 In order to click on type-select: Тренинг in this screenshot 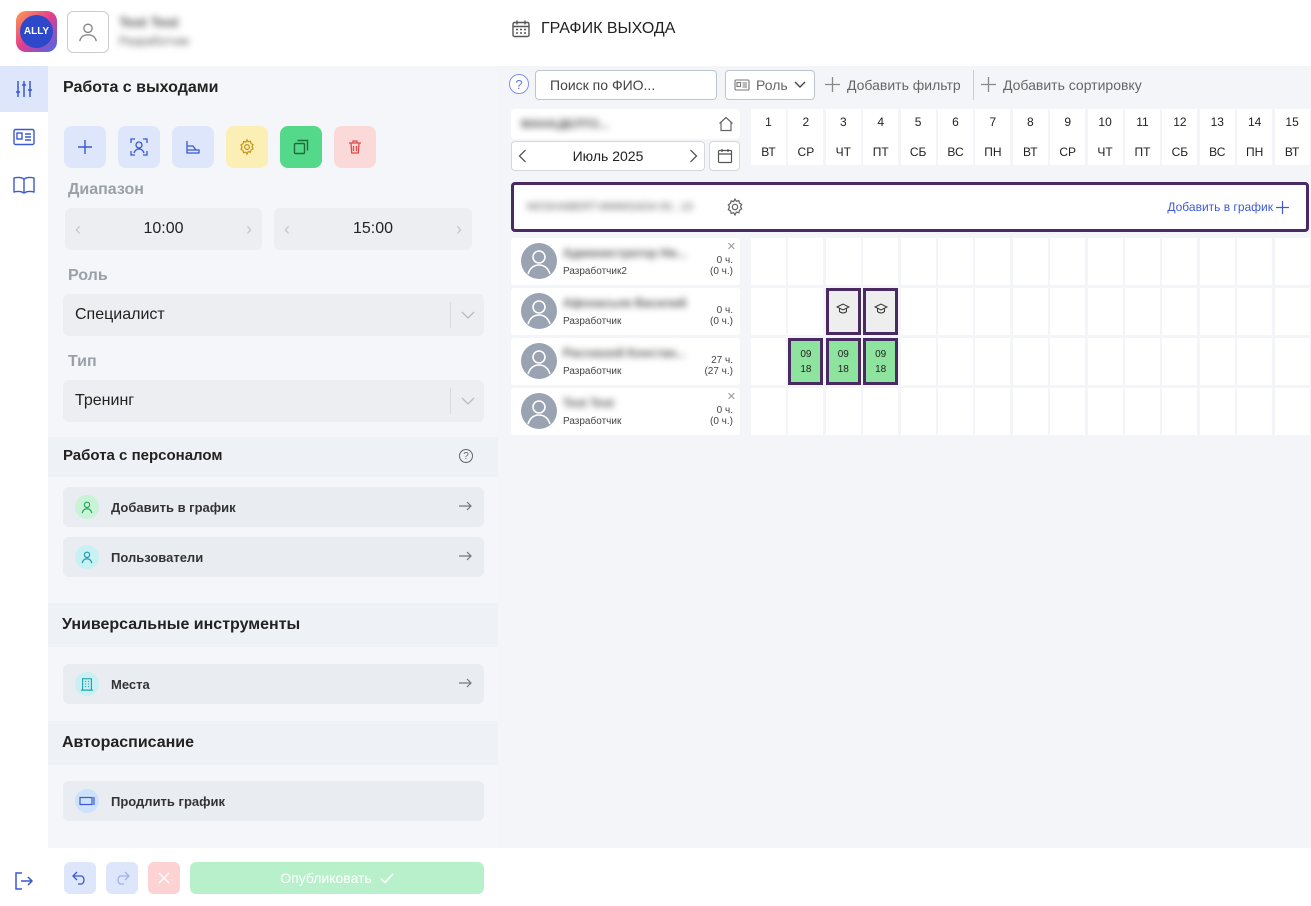, I will do `click(273, 401)`.